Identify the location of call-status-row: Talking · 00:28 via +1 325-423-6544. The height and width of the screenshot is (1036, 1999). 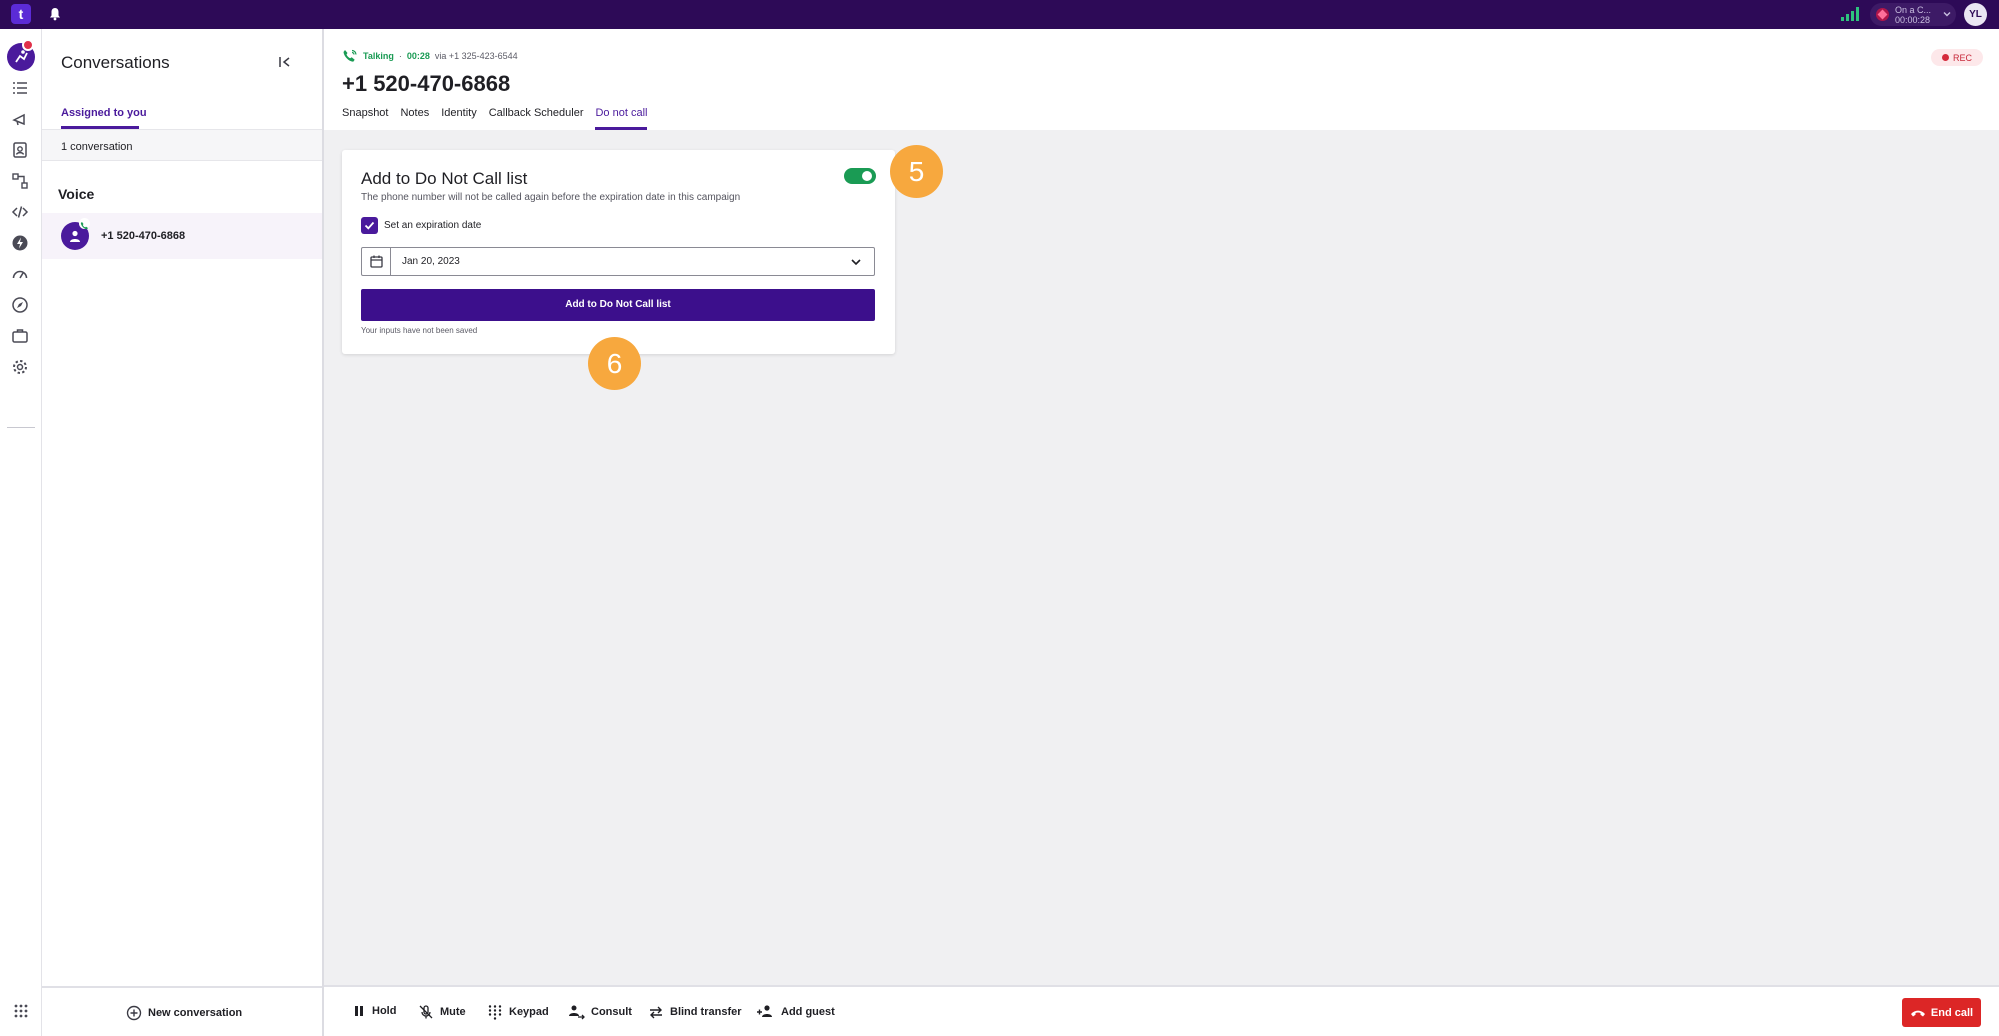
(430, 56).